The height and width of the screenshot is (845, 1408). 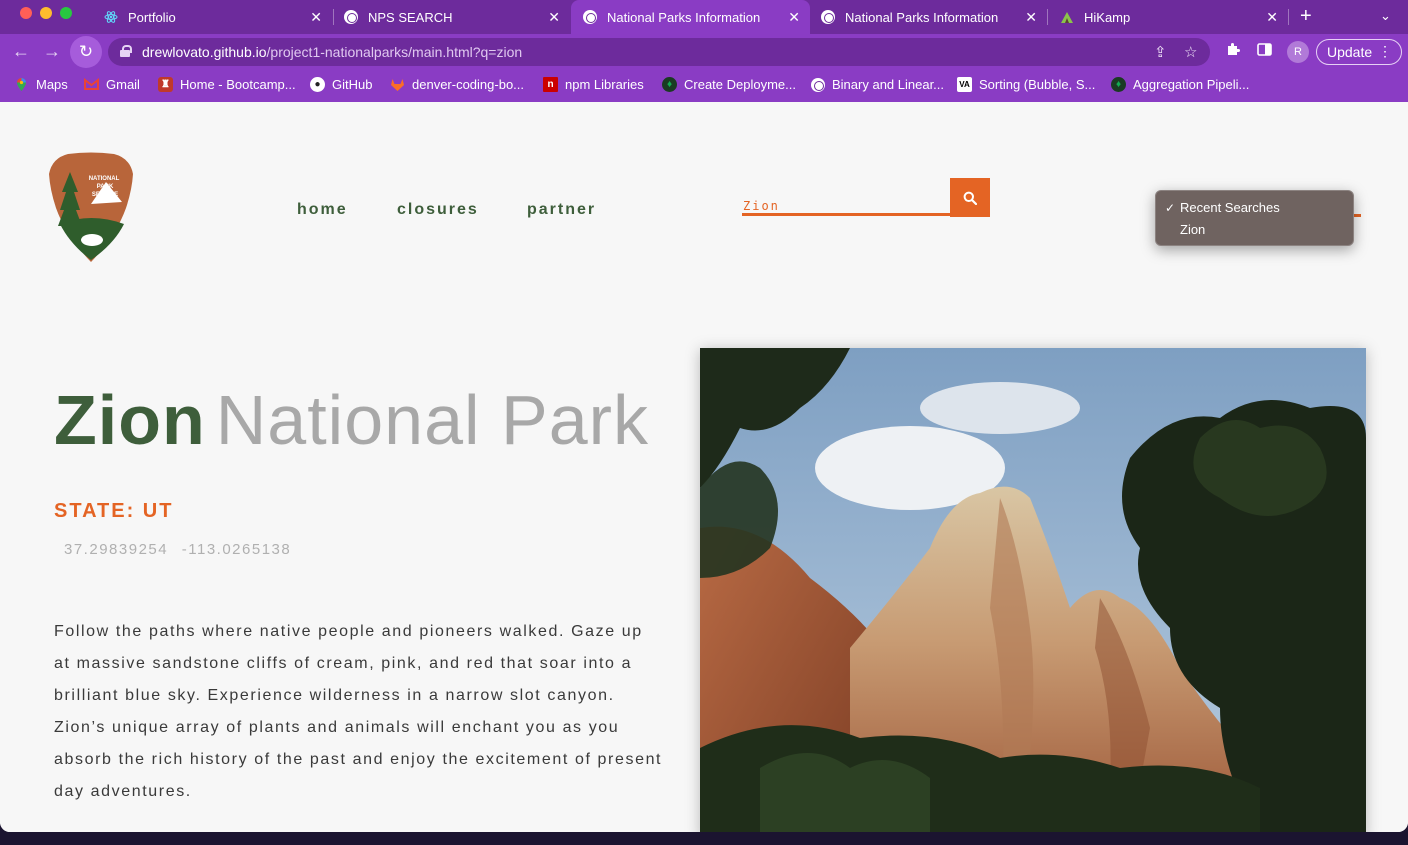 What do you see at coordinates (111, 17) in the screenshot?
I see `react-icon` at bounding box center [111, 17].